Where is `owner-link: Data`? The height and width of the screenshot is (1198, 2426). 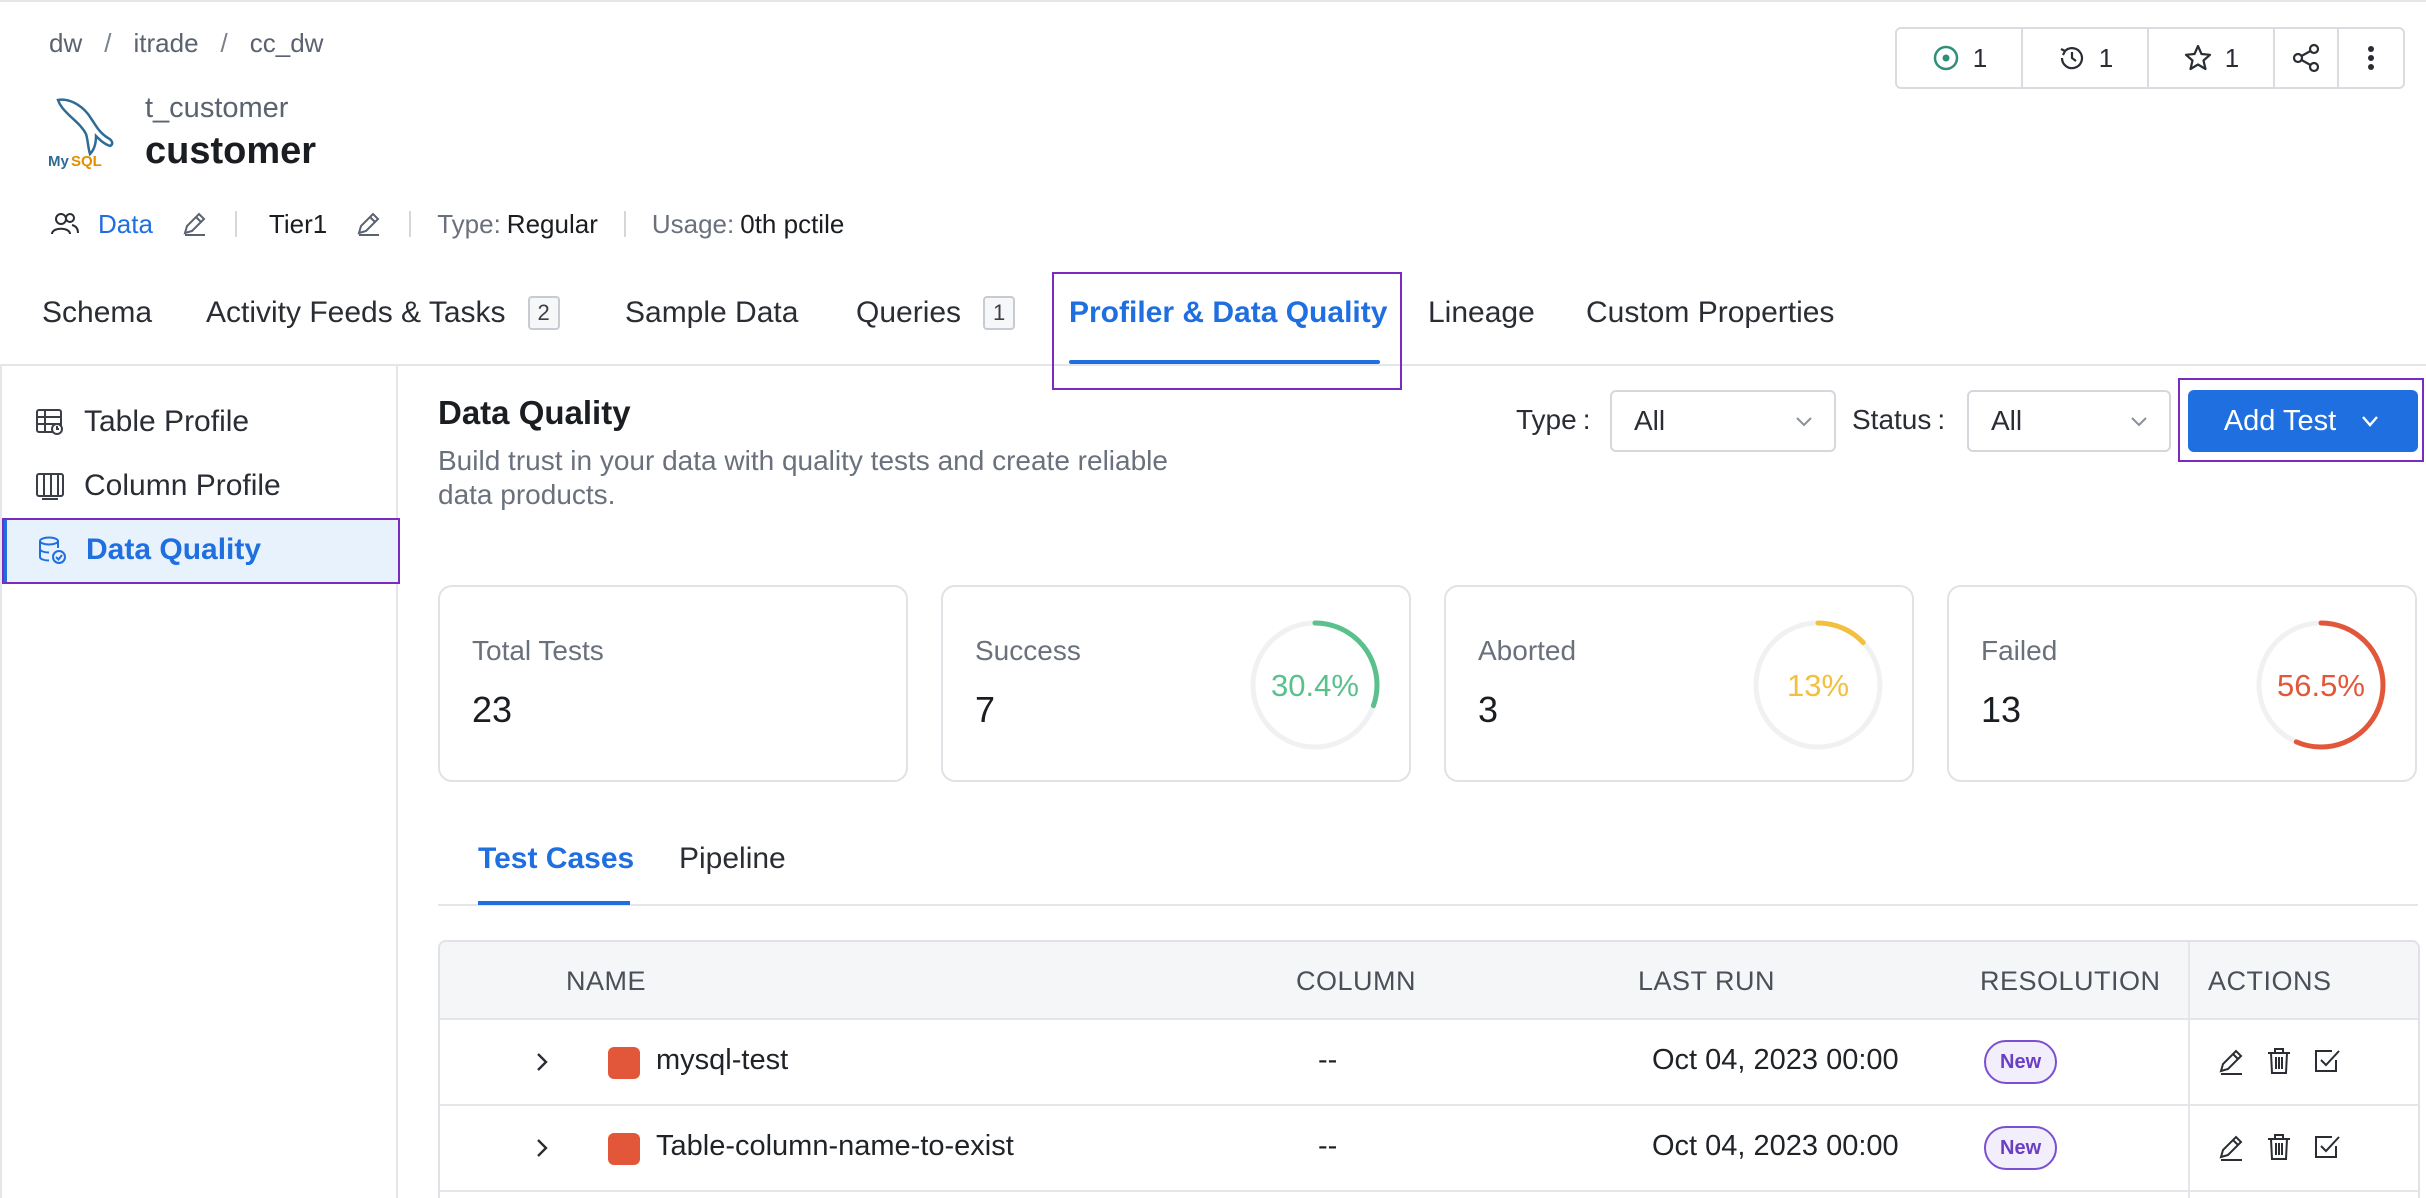 owner-link: Data is located at coordinates (125, 224).